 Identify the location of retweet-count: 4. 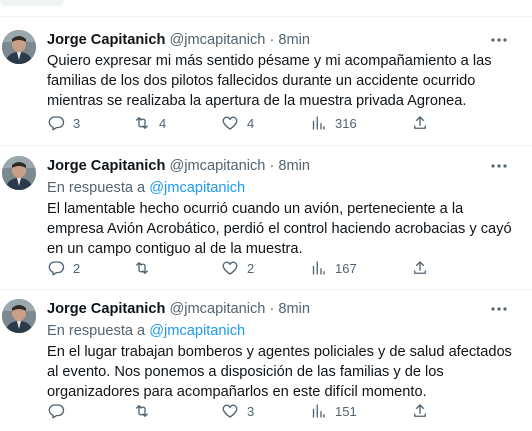
(163, 123).